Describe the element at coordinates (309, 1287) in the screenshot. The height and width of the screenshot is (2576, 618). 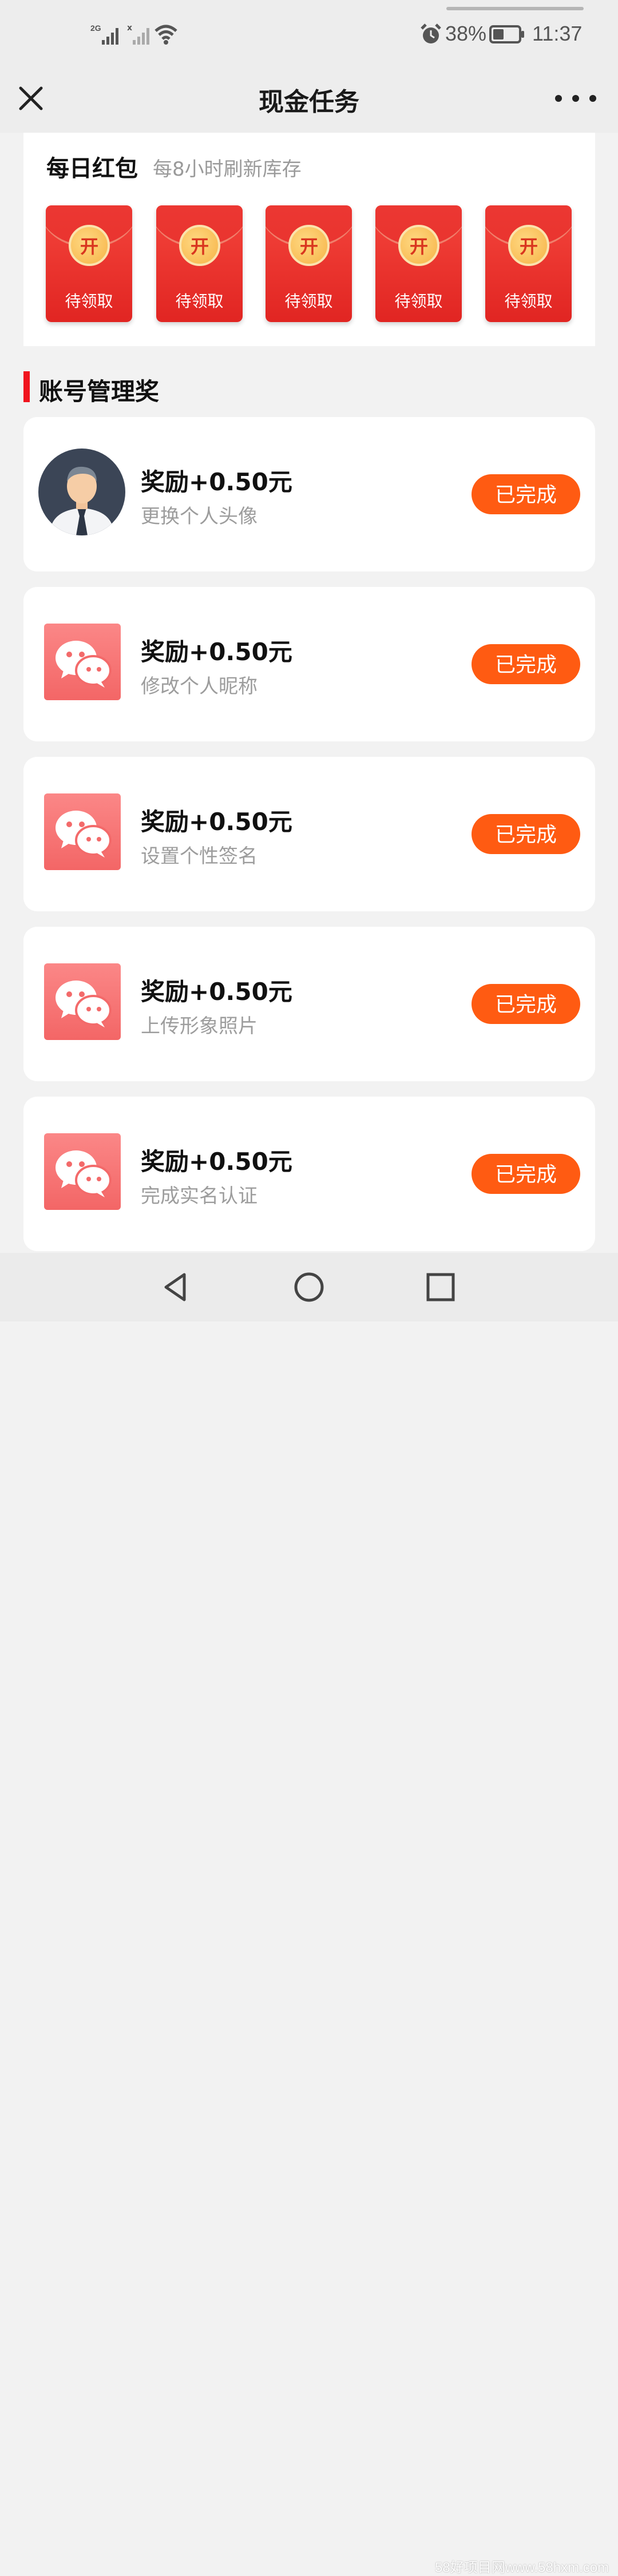
I see `home-circle-icon` at that location.